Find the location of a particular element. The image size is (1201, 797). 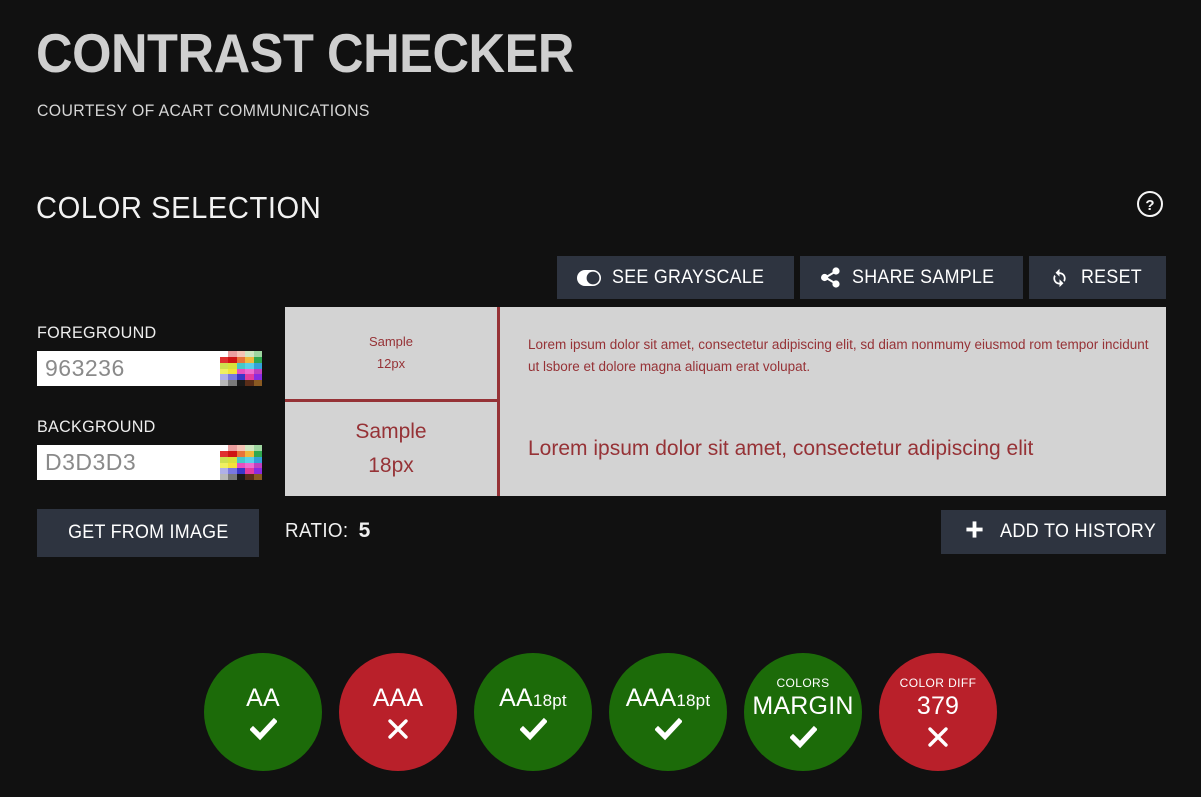

see-grayscale-label: SEE GRAYSCALE is located at coordinates (687, 277).